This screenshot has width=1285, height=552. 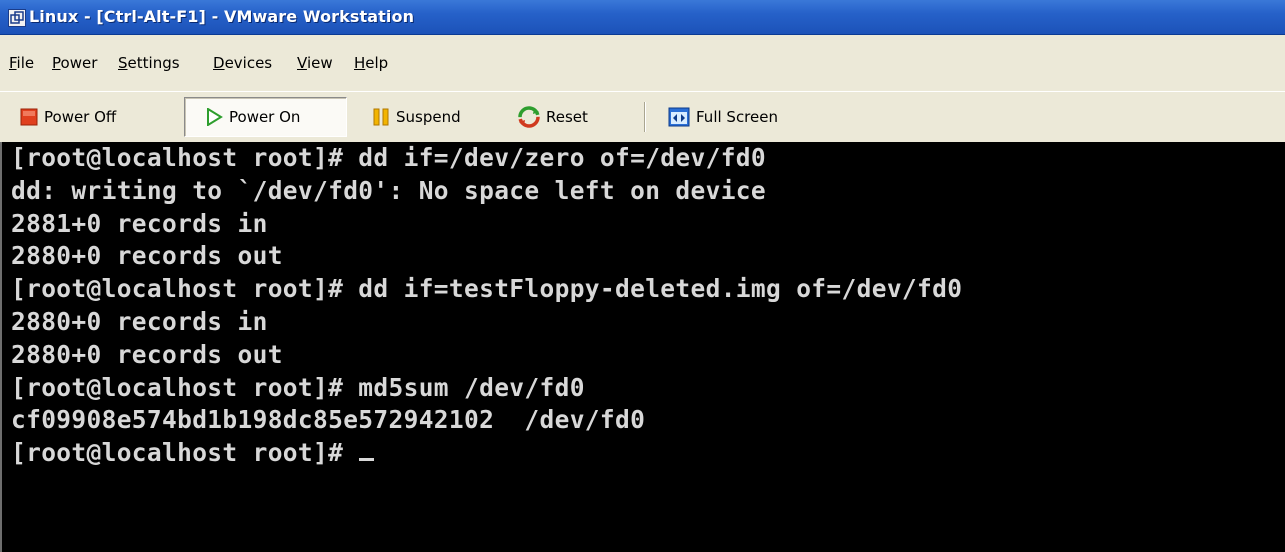 What do you see at coordinates (679, 117) in the screenshot?
I see `full-screen-icon` at bounding box center [679, 117].